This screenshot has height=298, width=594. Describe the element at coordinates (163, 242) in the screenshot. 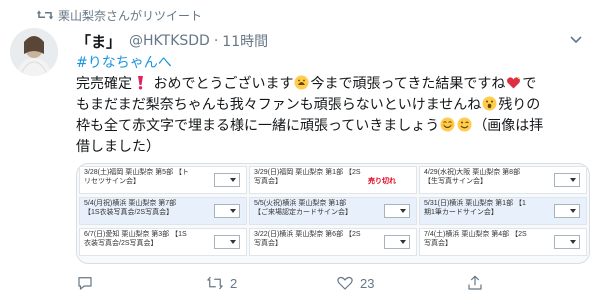

I see `table-cell: 6/7(日)愛知 栗山梨奈 第3部 【1S衣装写真会/2S写真会】` at that location.